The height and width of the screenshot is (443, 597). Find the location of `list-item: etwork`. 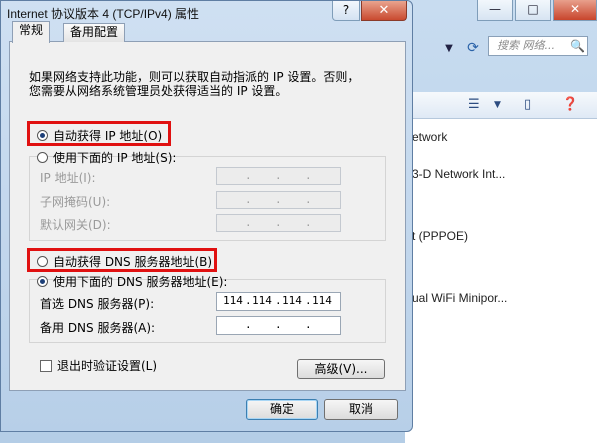

list-item: etwork is located at coordinates (429, 137).